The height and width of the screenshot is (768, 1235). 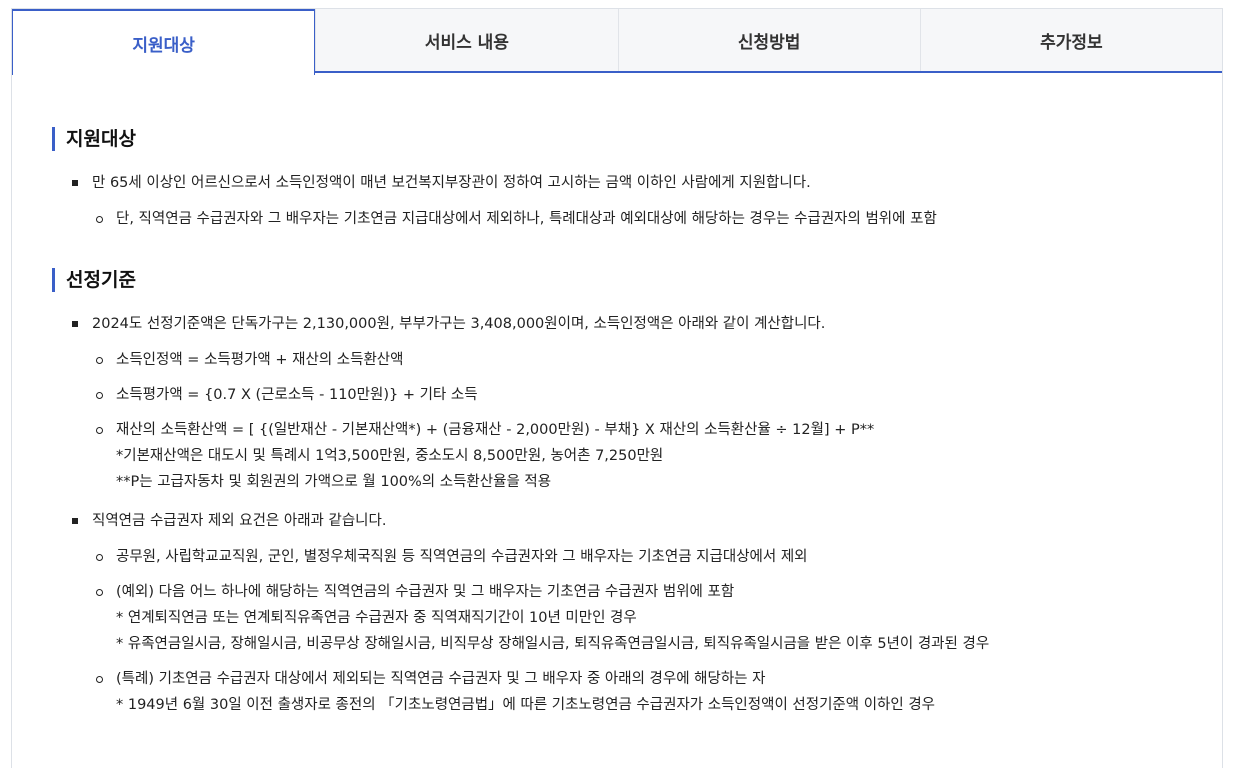 What do you see at coordinates (164, 42) in the screenshot?
I see `tab-eligibility: 지원대상` at bounding box center [164, 42].